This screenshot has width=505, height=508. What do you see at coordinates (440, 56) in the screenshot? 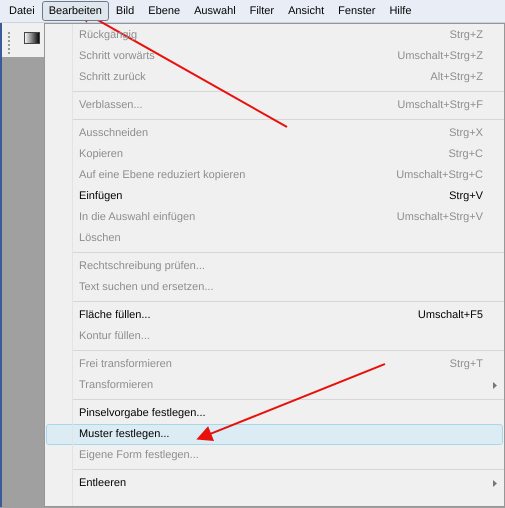
I see `shortcut-text: Umschalt+Strg+Z` at bounding box center [440, 56].